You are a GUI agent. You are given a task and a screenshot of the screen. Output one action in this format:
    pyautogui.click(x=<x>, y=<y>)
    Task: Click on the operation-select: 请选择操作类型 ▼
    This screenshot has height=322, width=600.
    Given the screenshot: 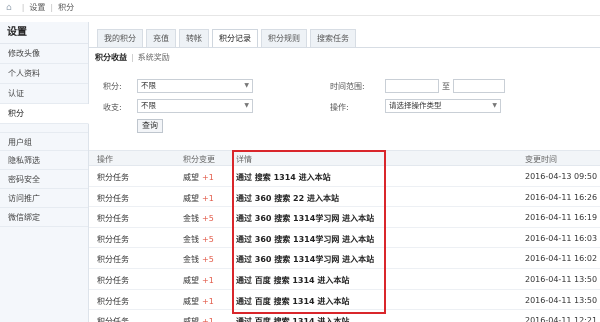 What is the action you would take?
    pyautogui.click(x=443, y=106)
    